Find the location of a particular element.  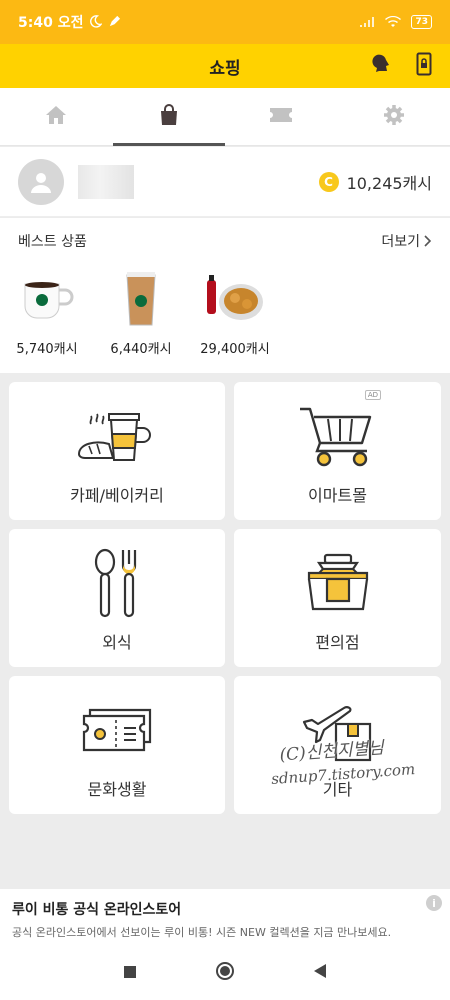

tab-bar is located at coordinates (225, 117).